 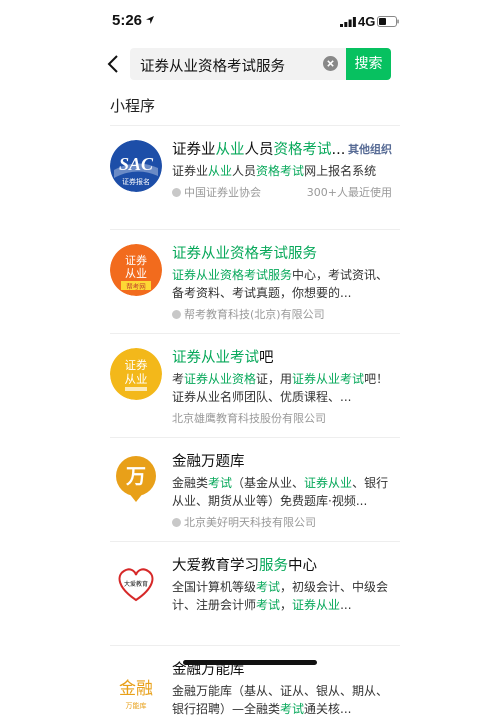 I want to click on result-title: 大爱教育学习服务中心, so click(x=244, y=564).